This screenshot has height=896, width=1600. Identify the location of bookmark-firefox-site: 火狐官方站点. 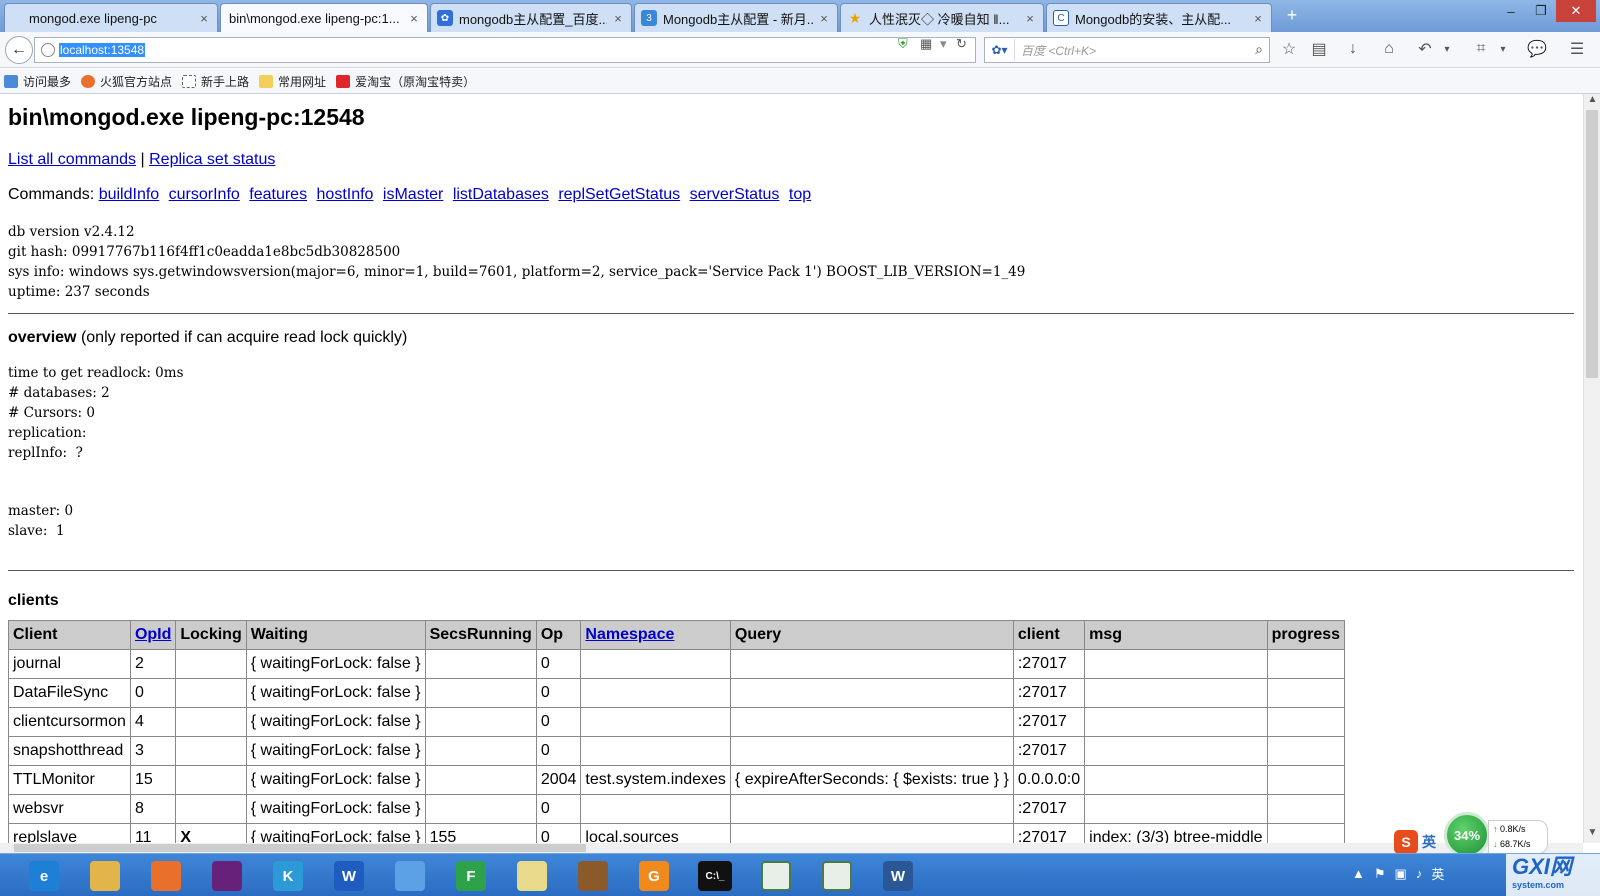
(126, 81).